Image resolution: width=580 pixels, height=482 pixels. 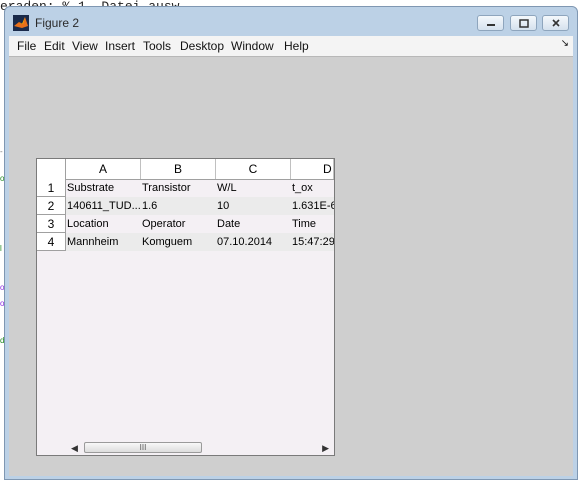 I want to click on title-bar: Figure 2, so click(x=291, y=22).